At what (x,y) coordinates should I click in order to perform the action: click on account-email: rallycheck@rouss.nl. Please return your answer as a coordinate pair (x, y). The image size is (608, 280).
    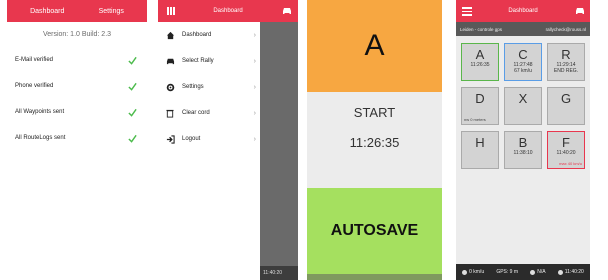
    Looking at the image, I should click on (565, 29).